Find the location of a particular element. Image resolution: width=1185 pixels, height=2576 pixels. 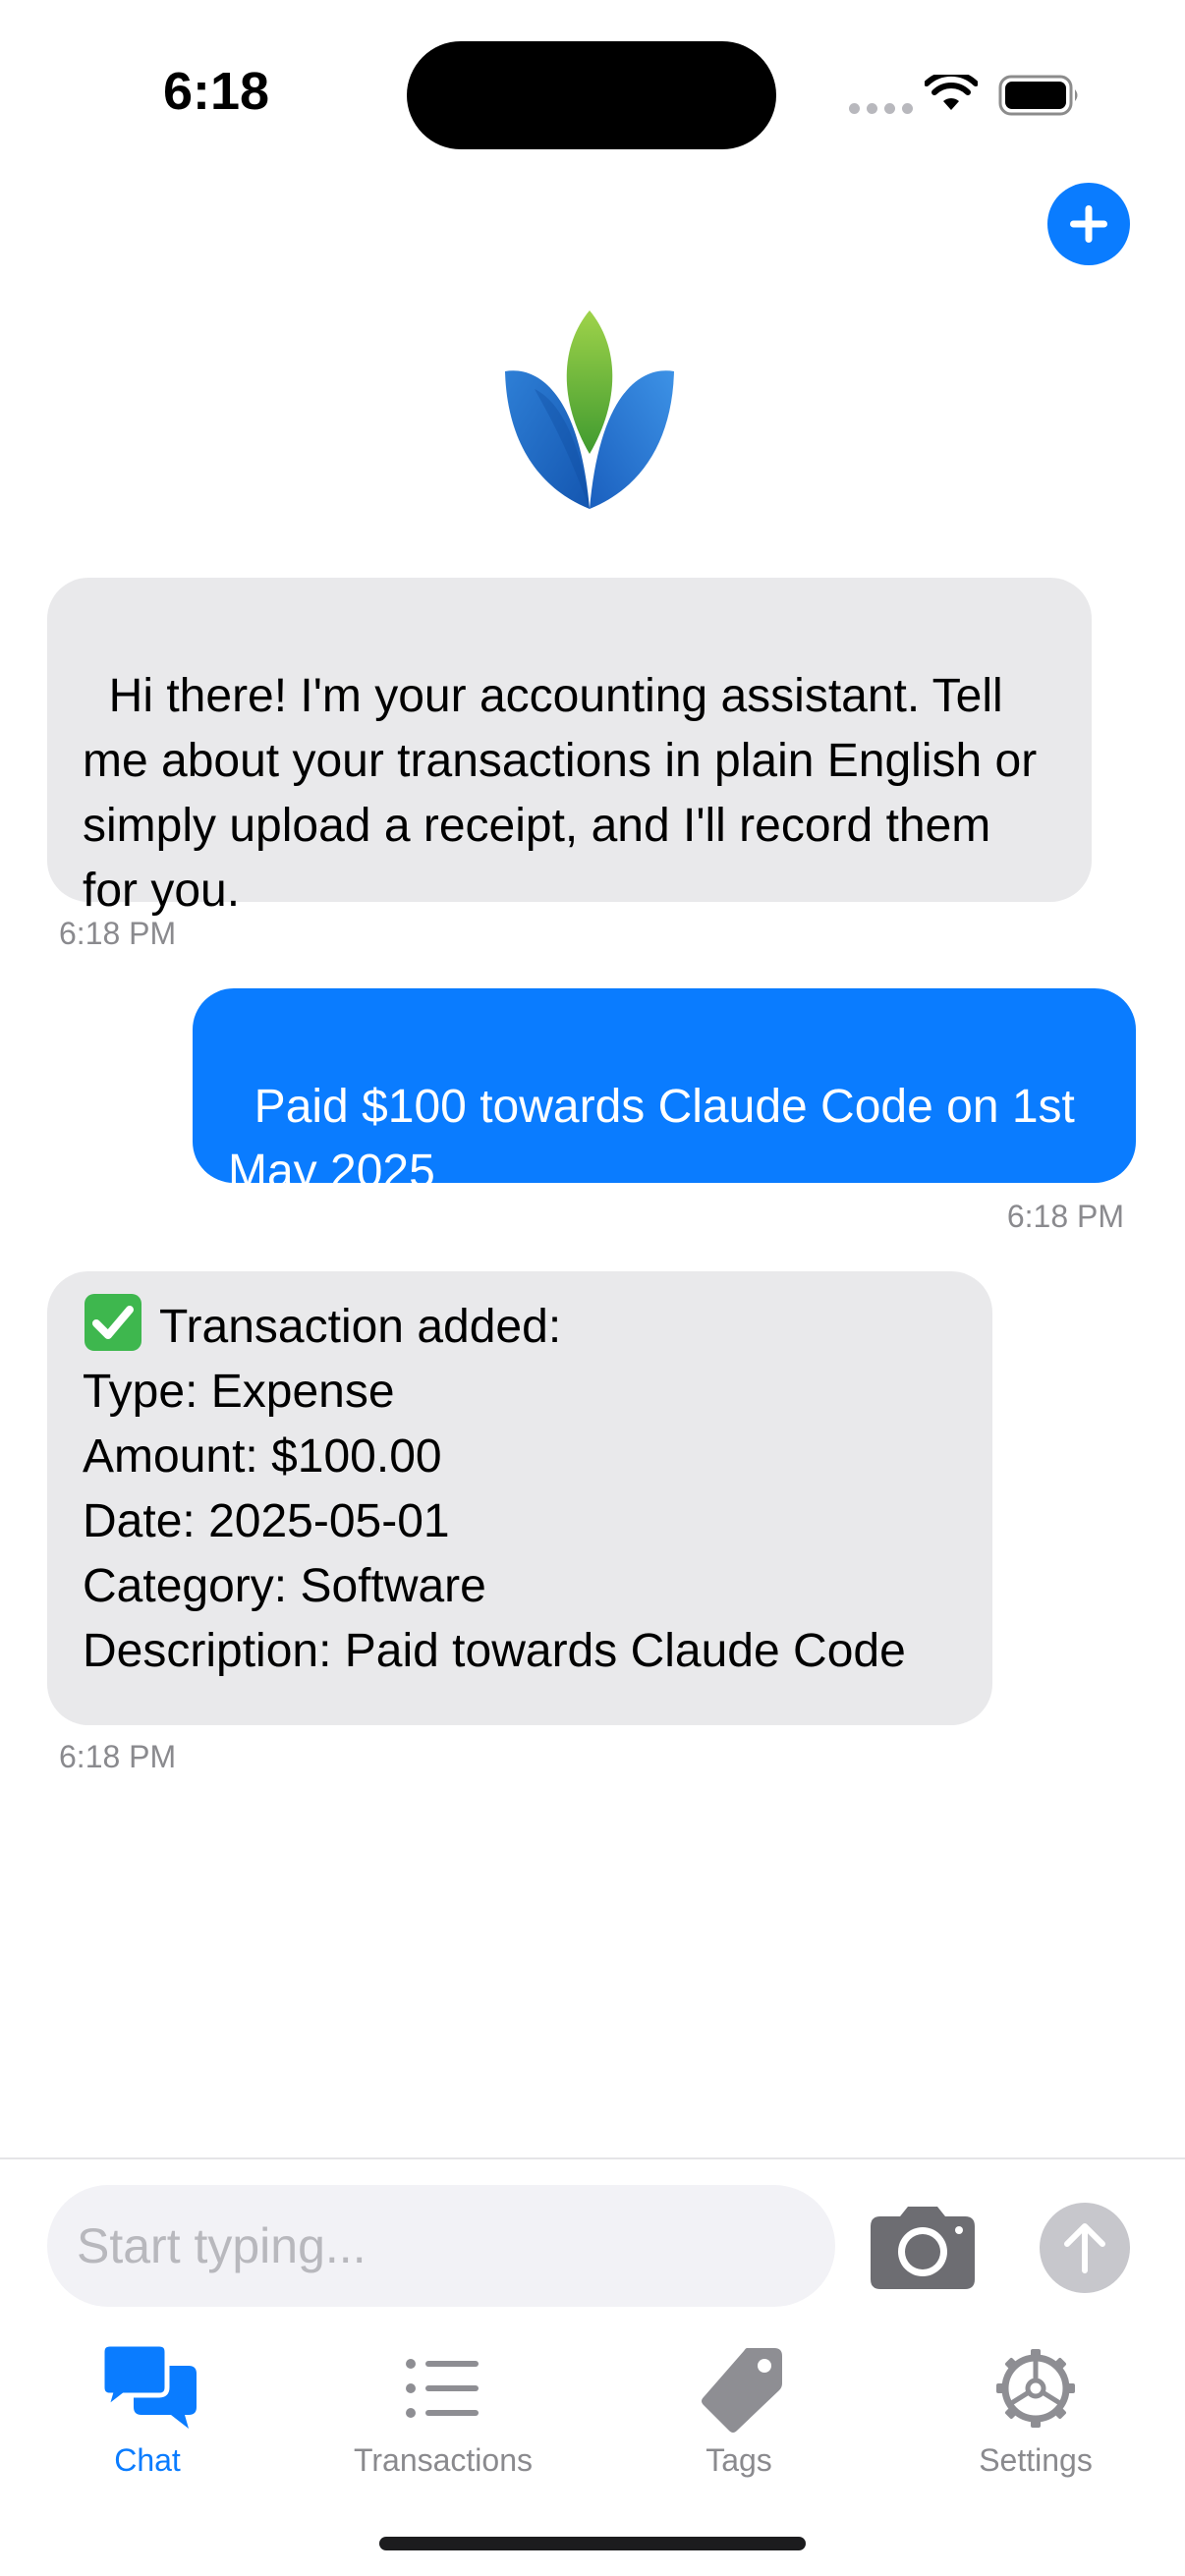

composer-divider is located at coordinates (592, 2158).